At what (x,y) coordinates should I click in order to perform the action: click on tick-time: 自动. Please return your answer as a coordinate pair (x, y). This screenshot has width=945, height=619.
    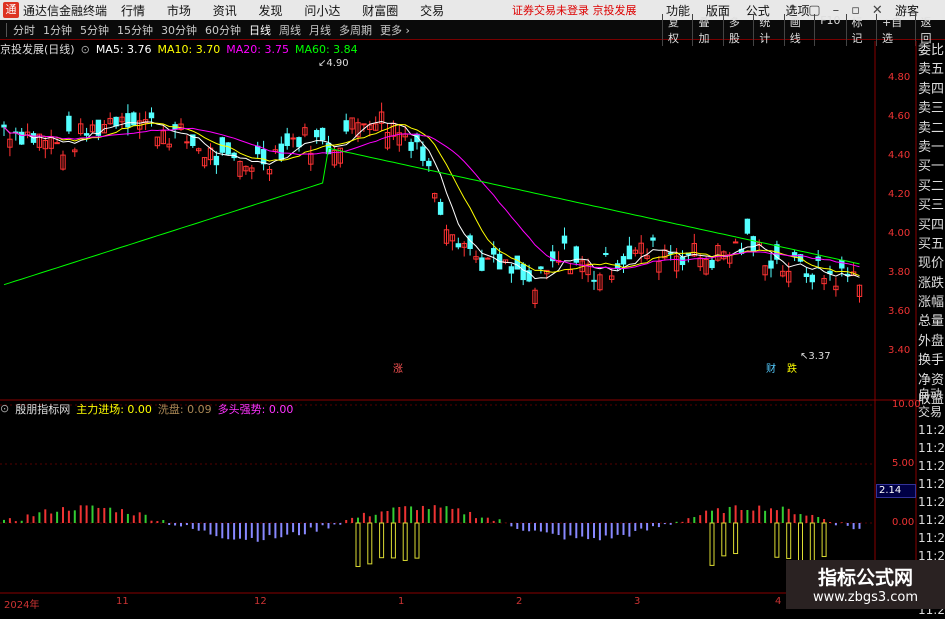
    Looking at the image, I should click on (930, 394).